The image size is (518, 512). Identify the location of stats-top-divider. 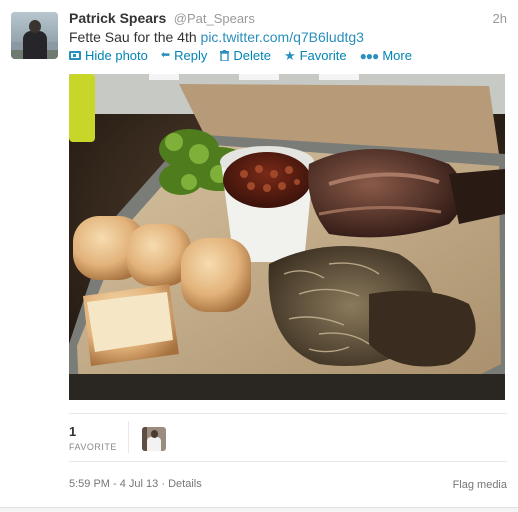
(288, 413).